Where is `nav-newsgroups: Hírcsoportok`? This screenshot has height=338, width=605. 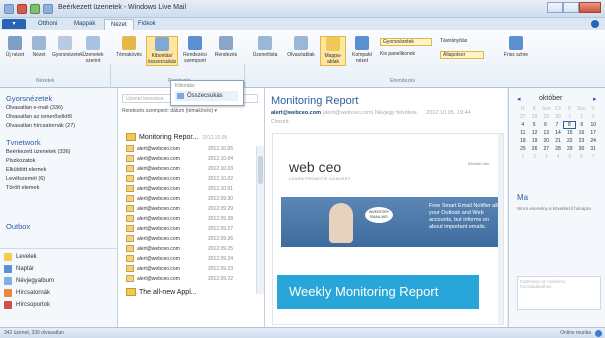 nav-newsgroups: Hírcsoportok is located at coordinates (27, 305).